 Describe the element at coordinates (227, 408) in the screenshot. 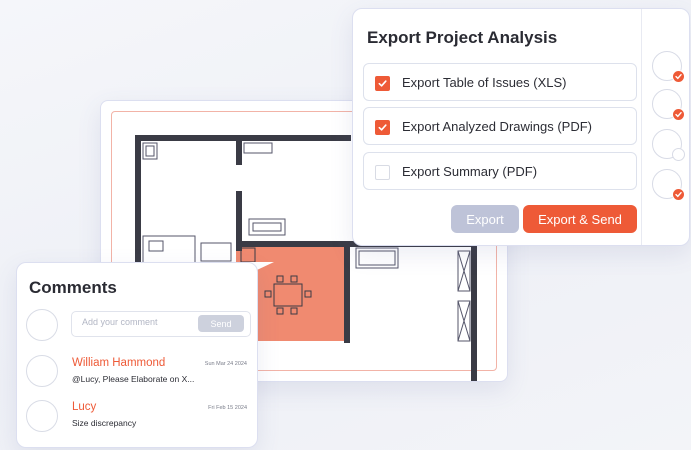

I see `comment-date: Fri Feb 15 2024` at that location.